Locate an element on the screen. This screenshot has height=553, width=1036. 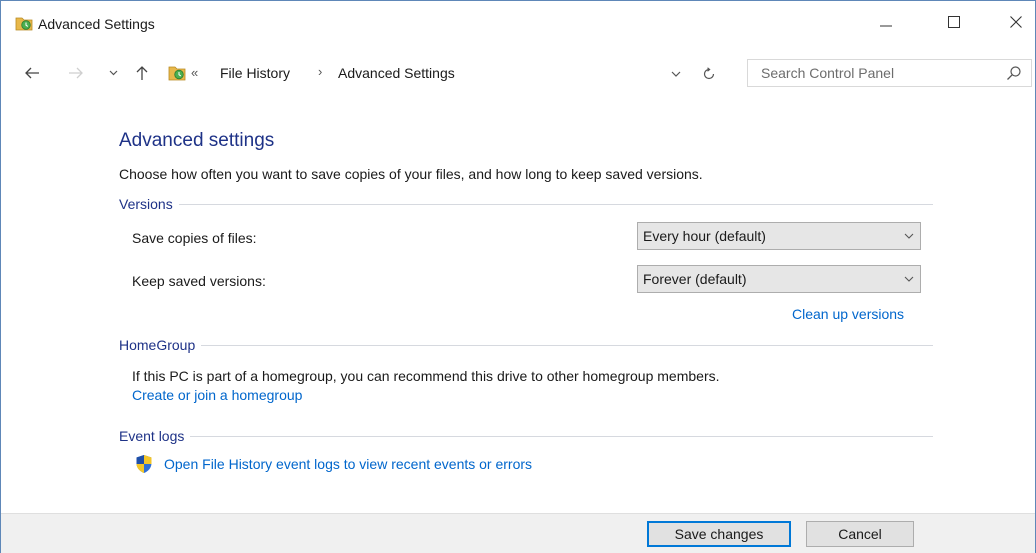
keep-versions-value: Forever (default) is located at coordinates (695, 279).